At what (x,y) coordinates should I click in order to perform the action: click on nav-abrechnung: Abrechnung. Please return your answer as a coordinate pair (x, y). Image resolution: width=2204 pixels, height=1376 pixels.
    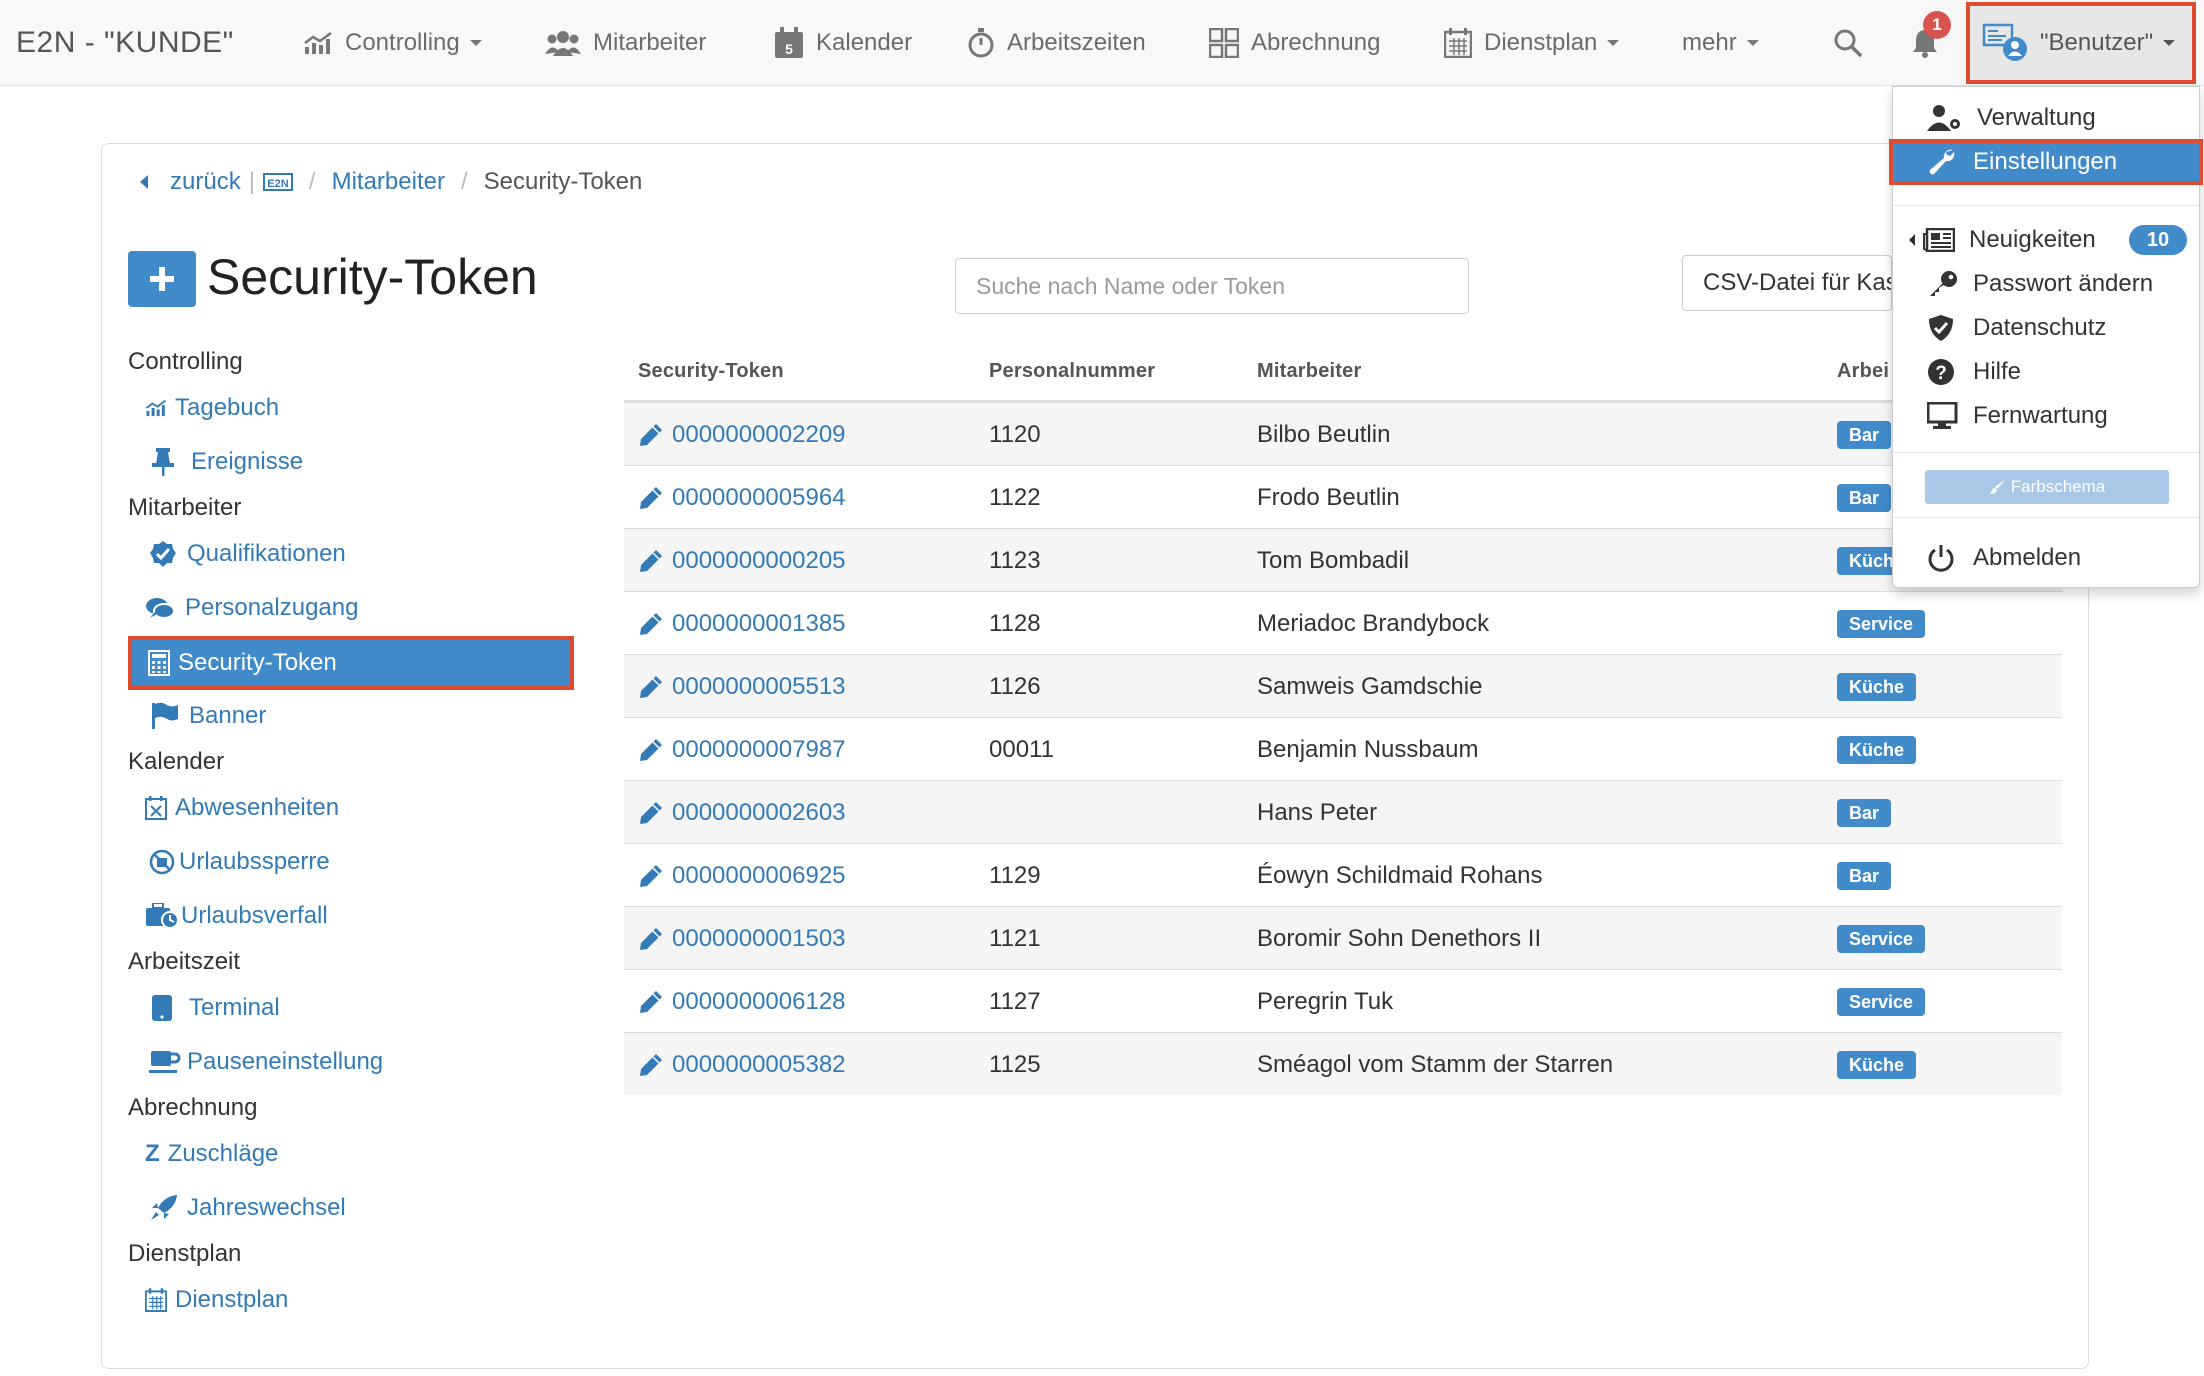
    Looking at the image, I should click on (1294, 43).